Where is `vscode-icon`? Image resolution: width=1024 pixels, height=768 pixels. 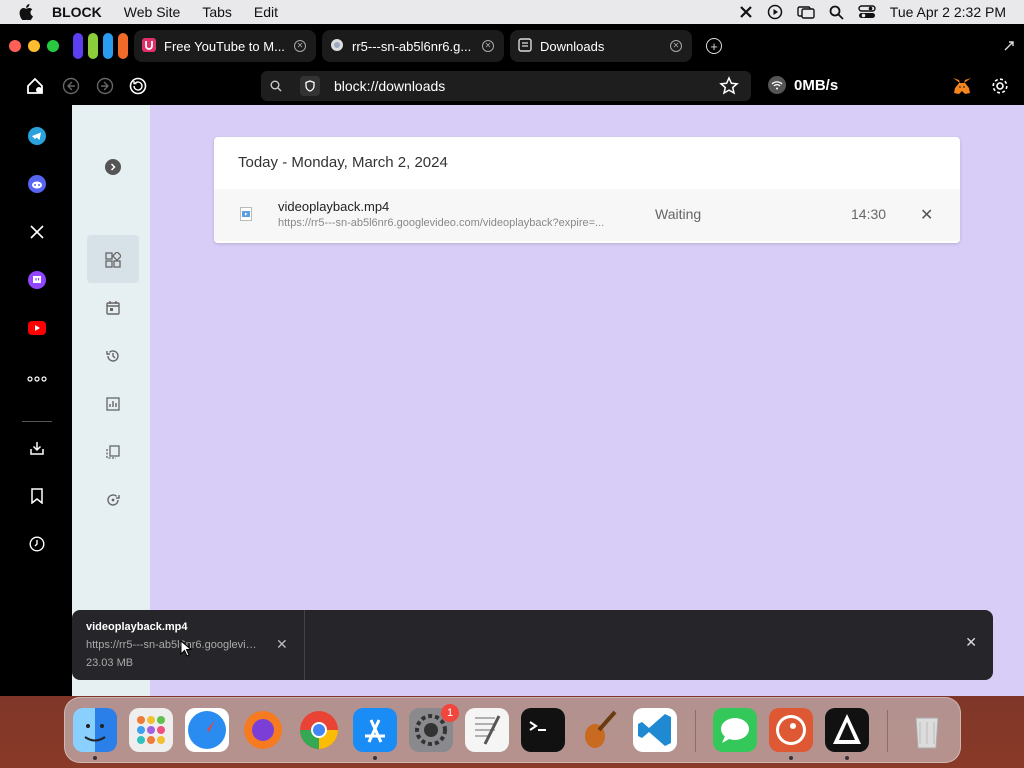 vscode-icon is located at coordinates (655, 730).